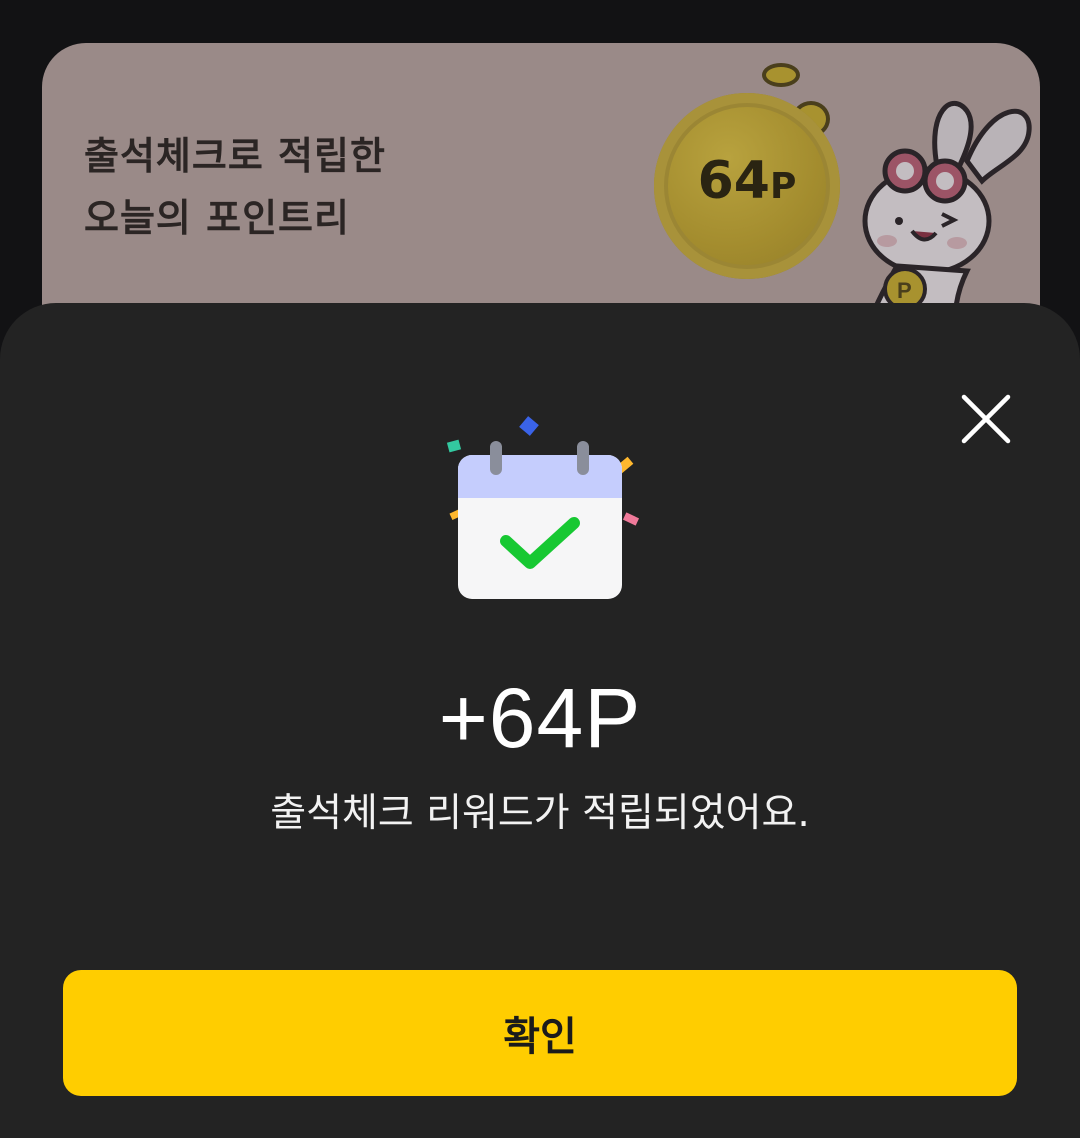  Describe the element at coordinates (294, 187) in the screenshot. I see `banner-title: 출석체크로 적립한 오늘의 포인트리` at that location.